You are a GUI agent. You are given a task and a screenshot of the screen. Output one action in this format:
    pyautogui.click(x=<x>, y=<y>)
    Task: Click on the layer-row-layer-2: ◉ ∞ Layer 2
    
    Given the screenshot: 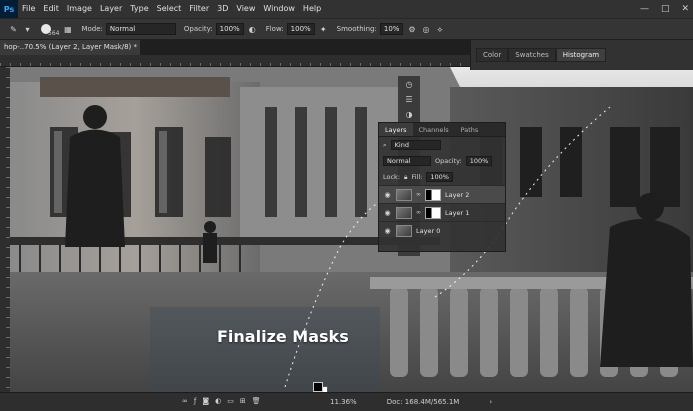 What is the action you would take?
    pyautogui.click(x=442, y=194)
    